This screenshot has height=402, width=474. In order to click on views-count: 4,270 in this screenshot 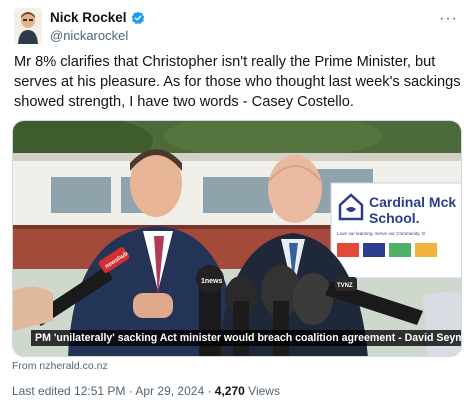, I will do `click(229, 391)`.